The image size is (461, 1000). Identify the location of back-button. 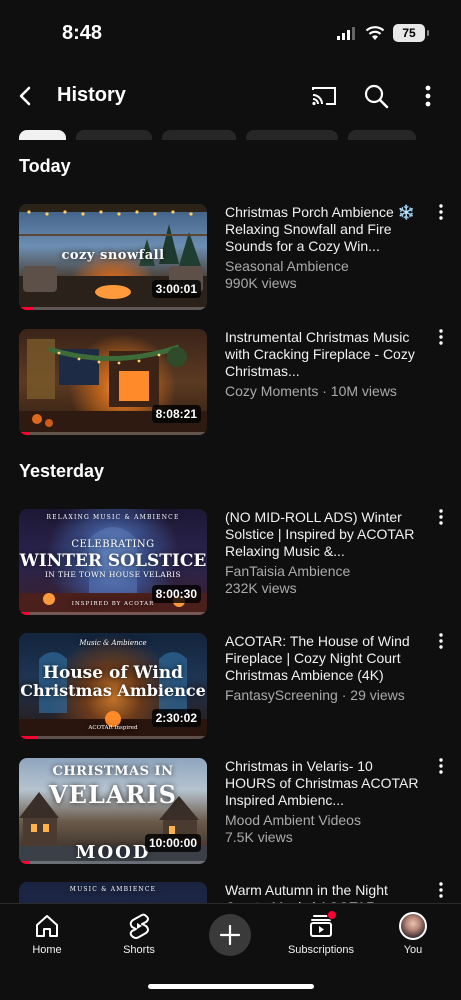
(26, 96).